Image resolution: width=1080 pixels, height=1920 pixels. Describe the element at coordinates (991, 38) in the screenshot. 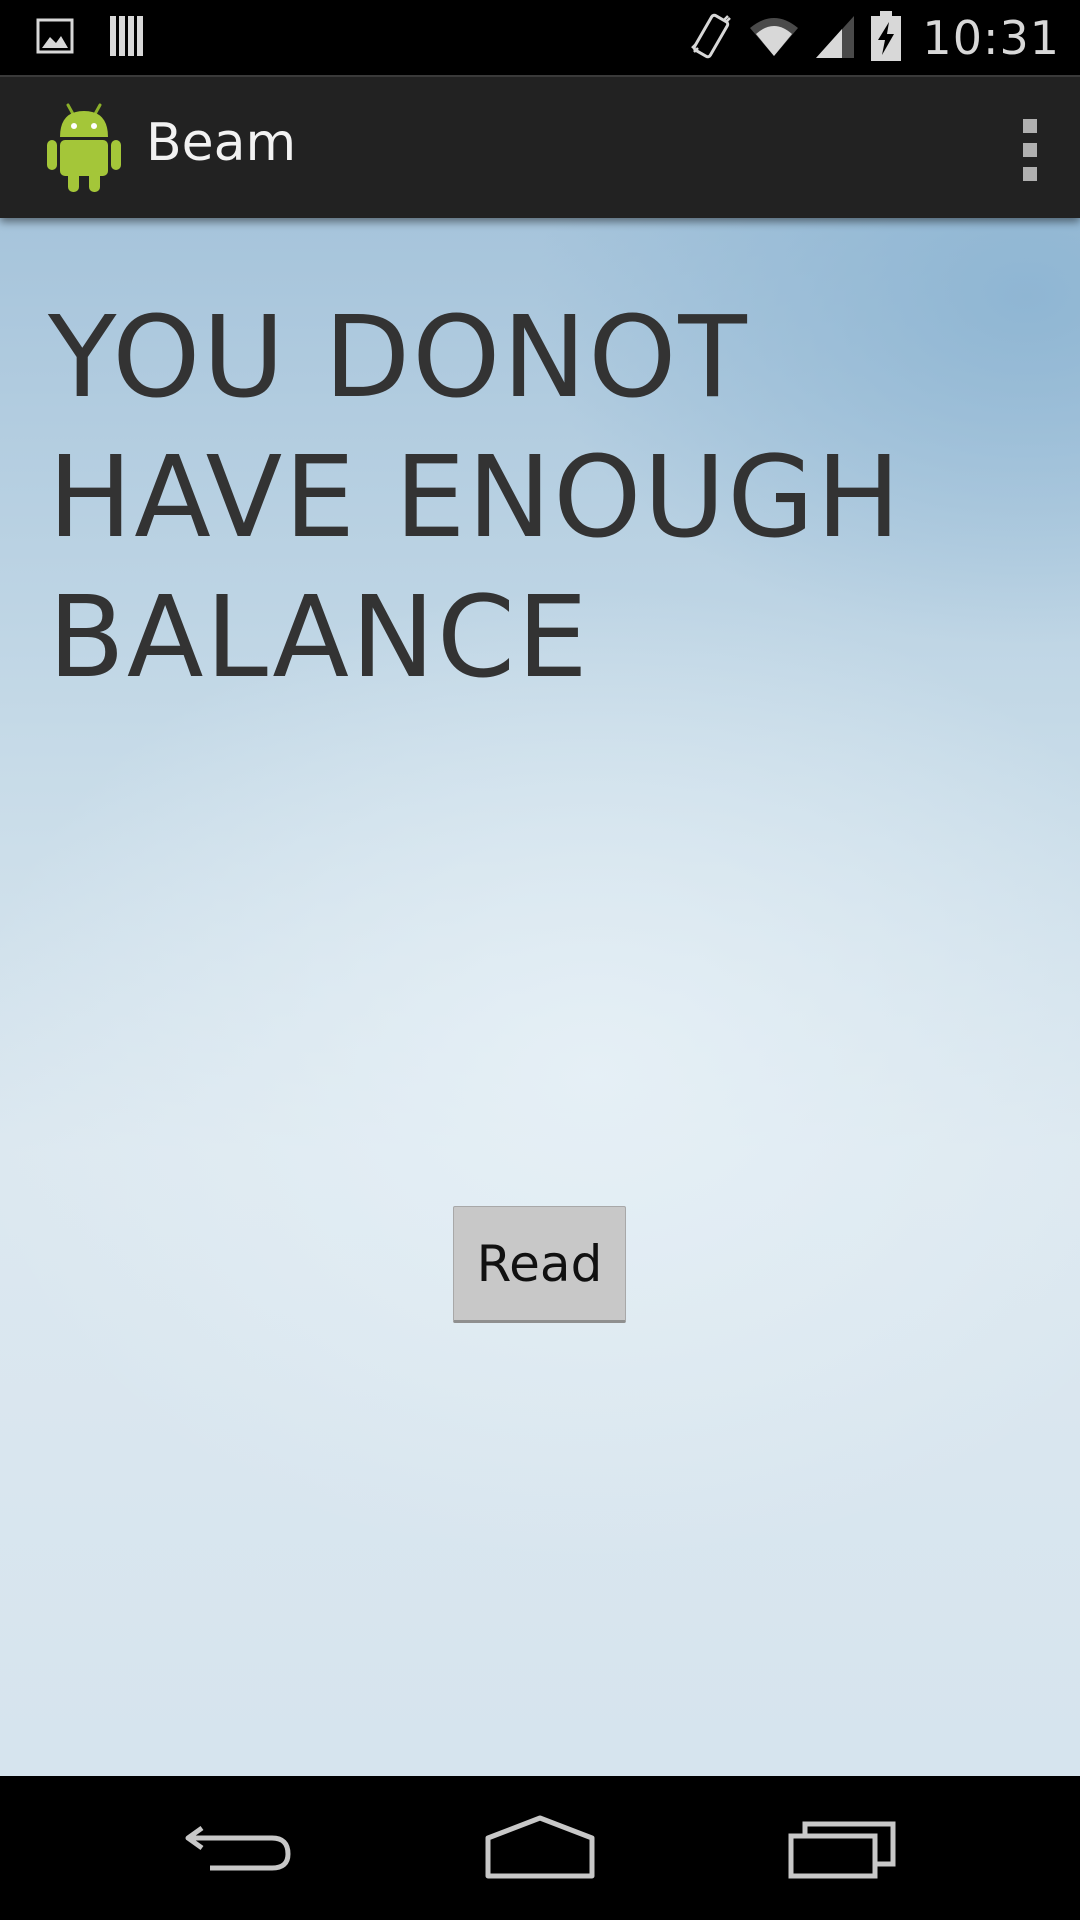

I see `clock: 10:31` at that location.